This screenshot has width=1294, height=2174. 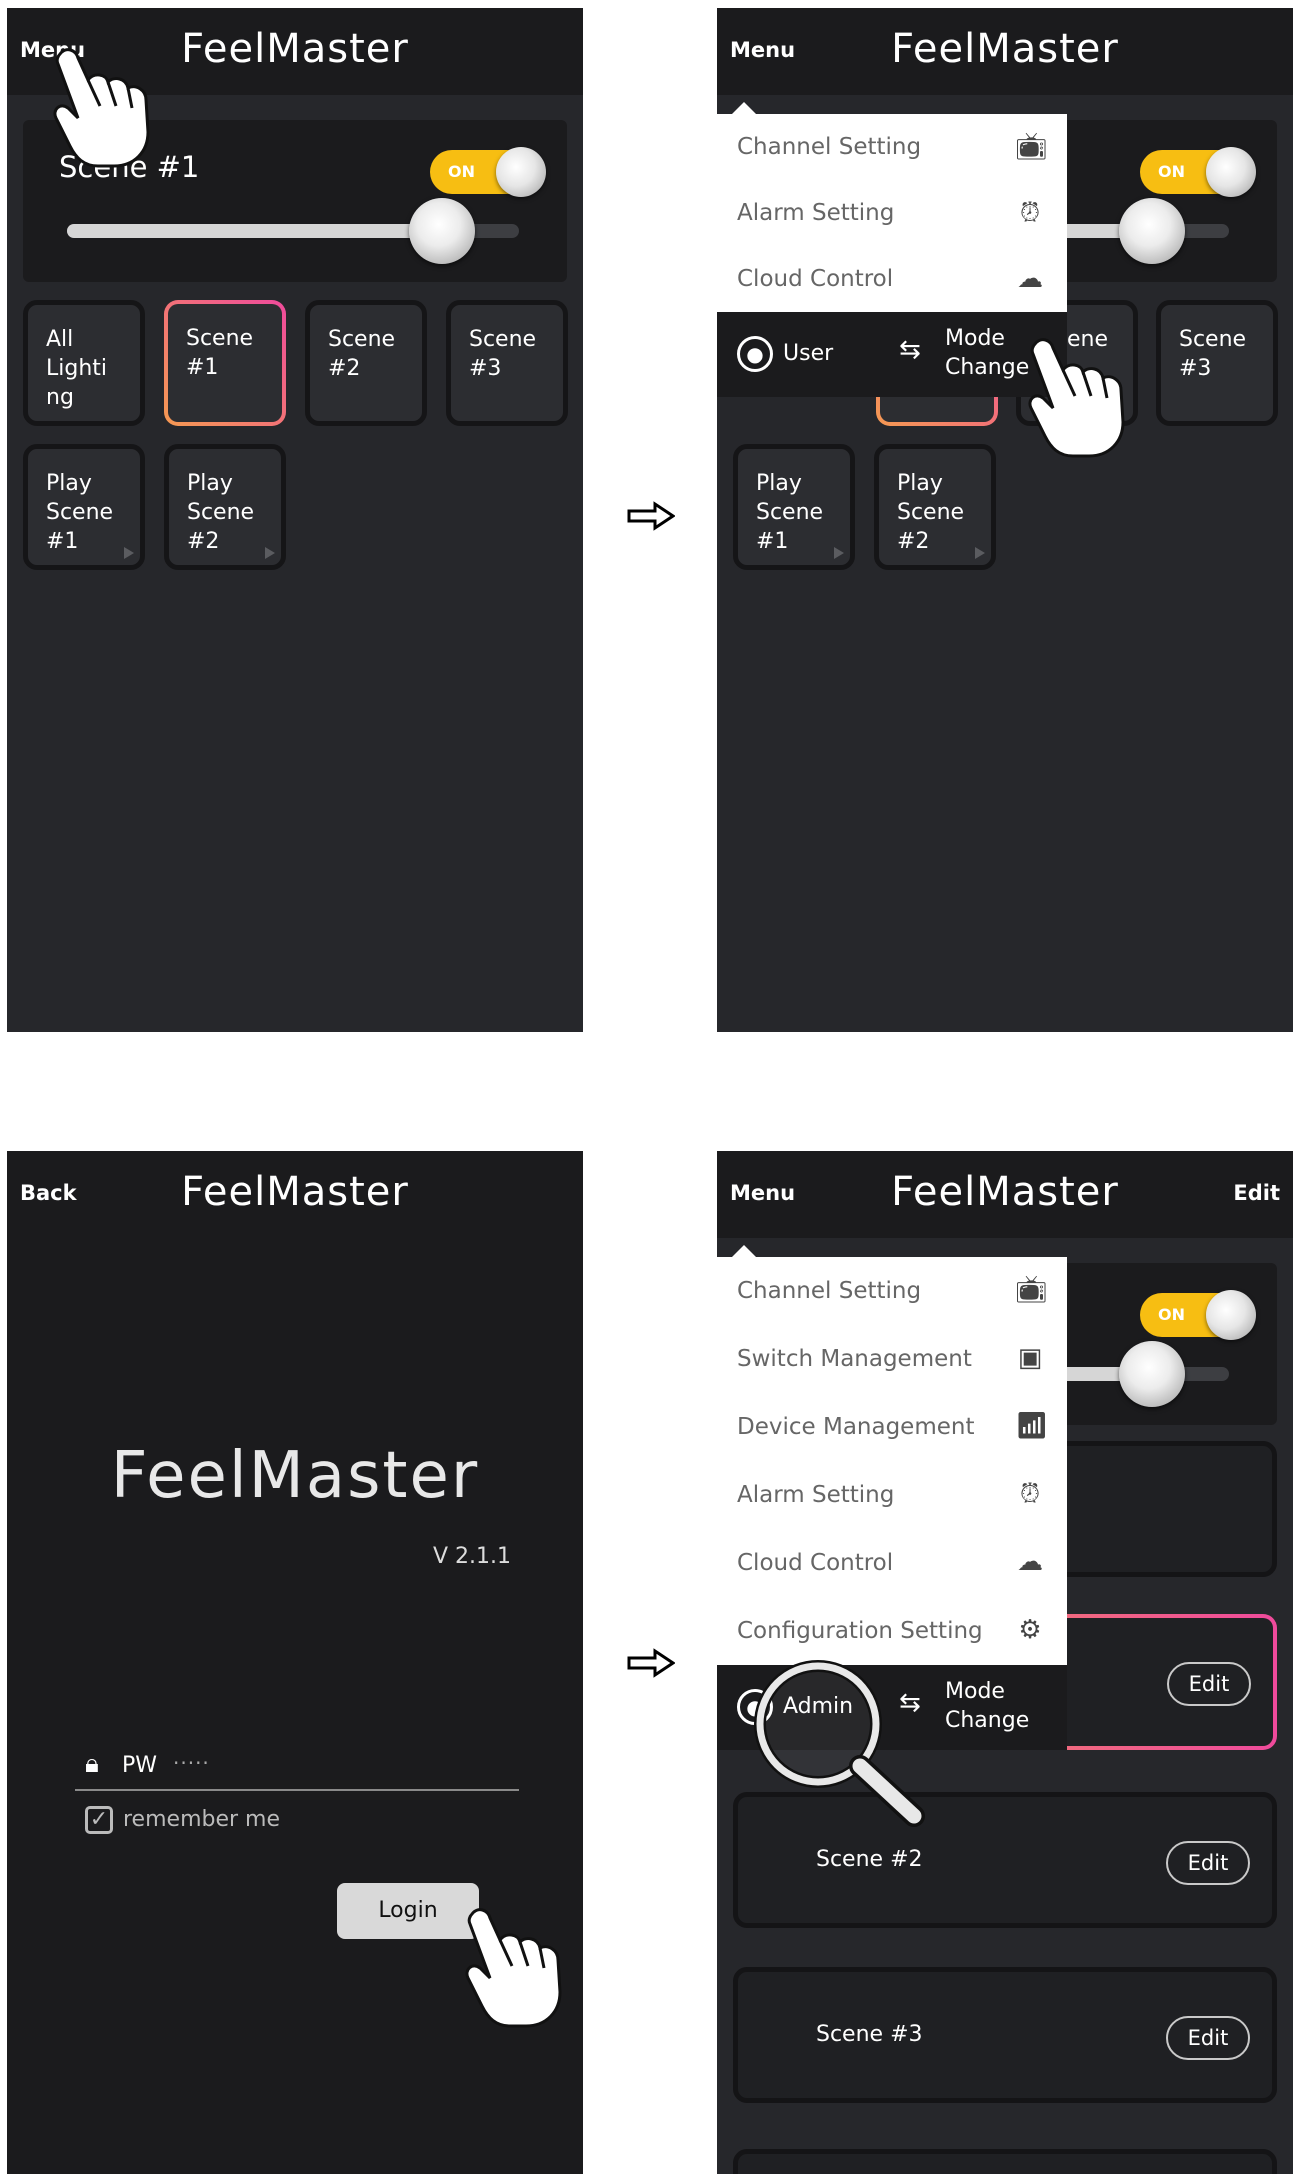 I want to click on scene-tile: Scene #2, so click(x=366, y=363).